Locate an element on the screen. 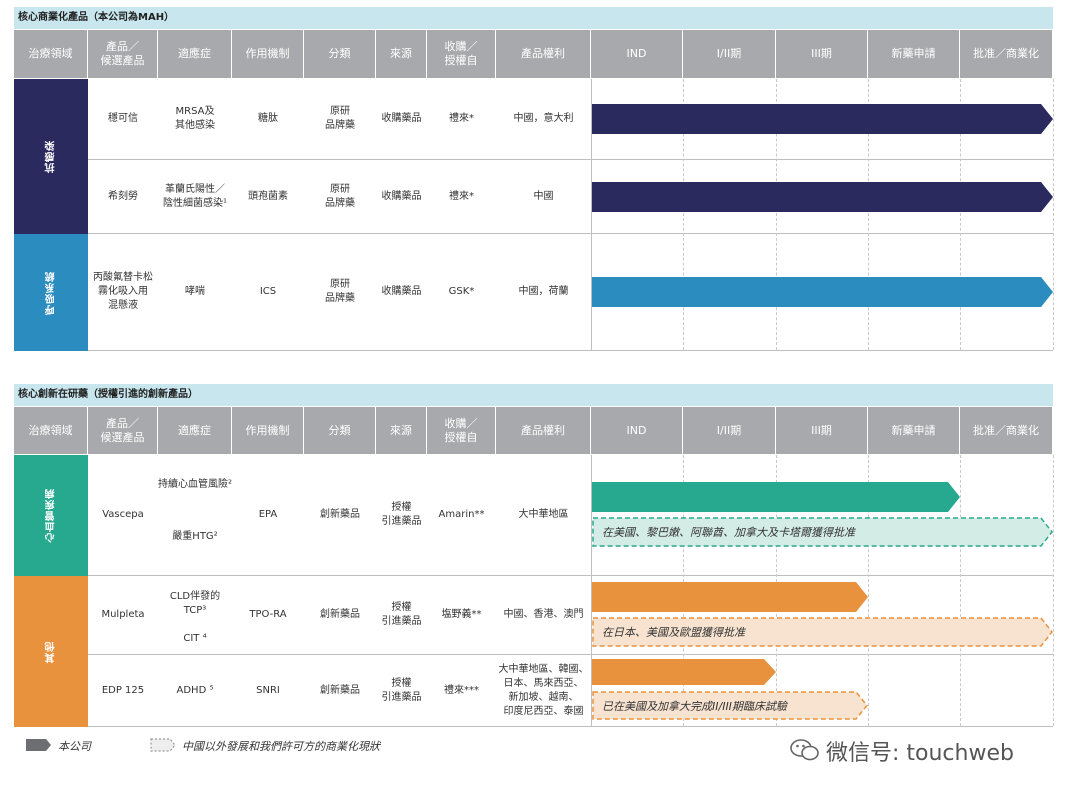  legend-solid-arrow-icon is located at coordinates (38, 745).